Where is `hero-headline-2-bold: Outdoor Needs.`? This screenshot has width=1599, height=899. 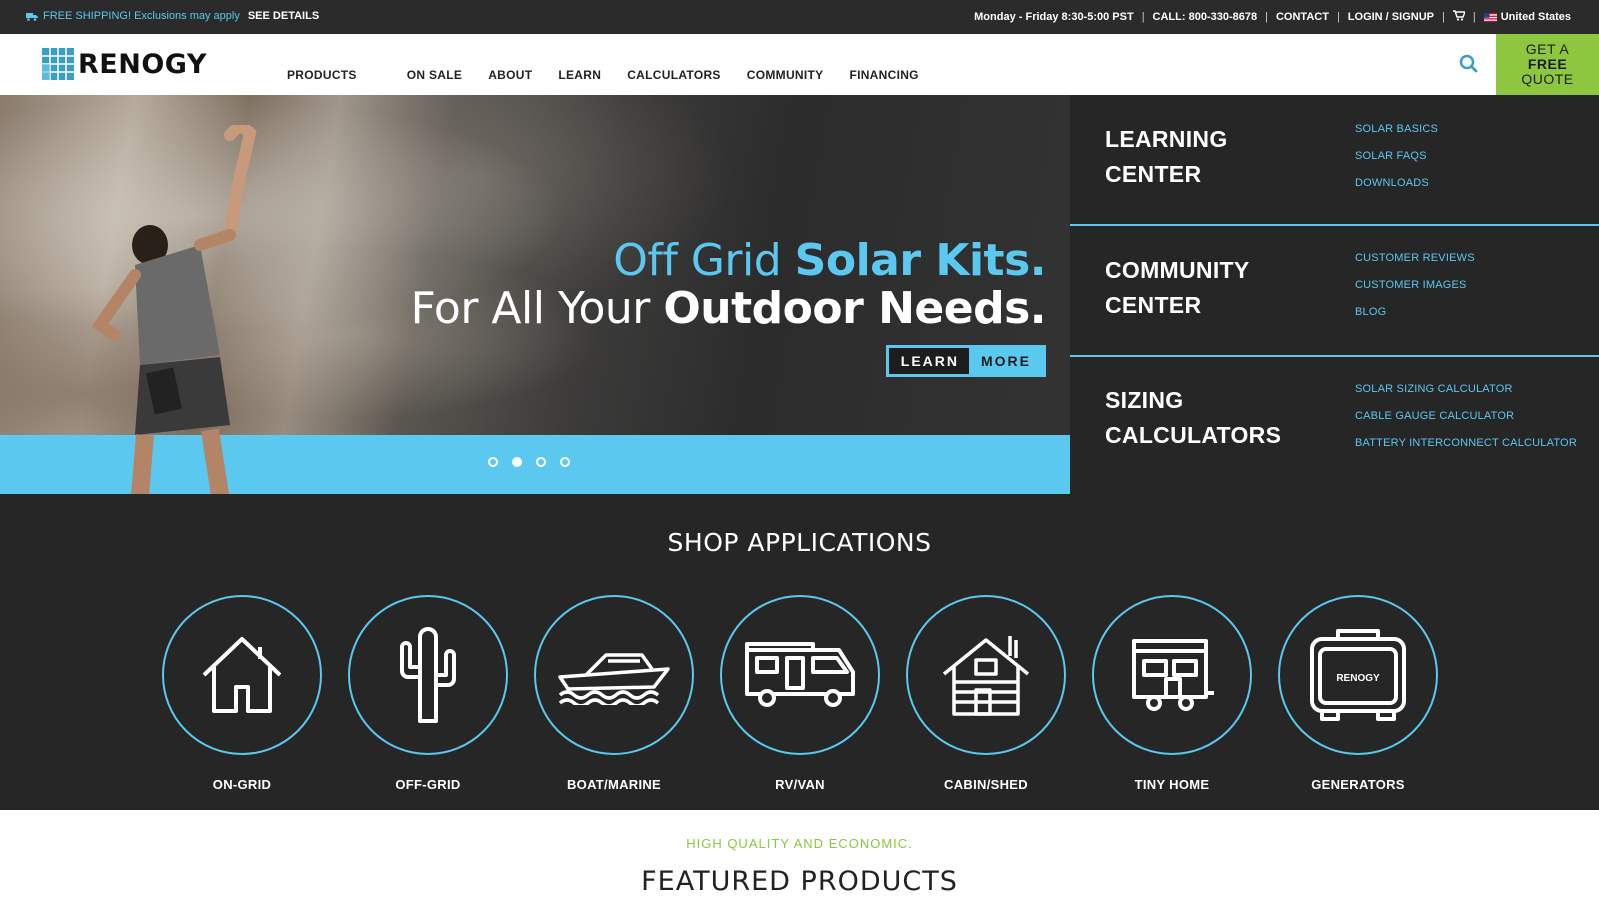 hero-headline-2-bold: Outdoor Needs. is located at coordinates (854, 308).